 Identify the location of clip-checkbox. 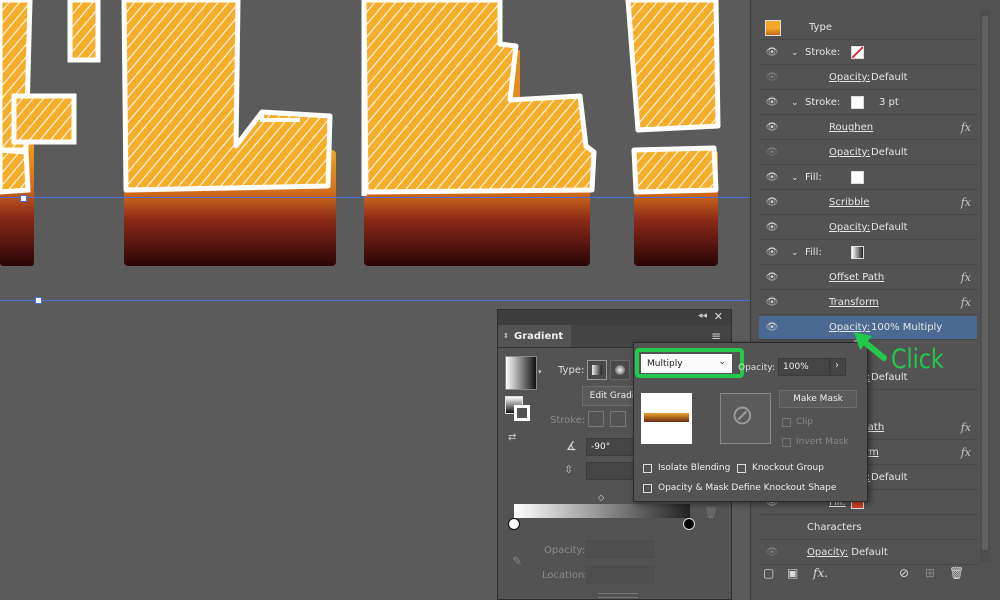
(786, 422).